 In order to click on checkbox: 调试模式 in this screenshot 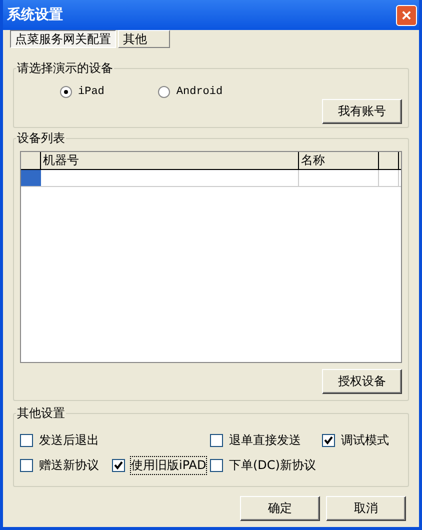, I will do `click(362, 440)`.